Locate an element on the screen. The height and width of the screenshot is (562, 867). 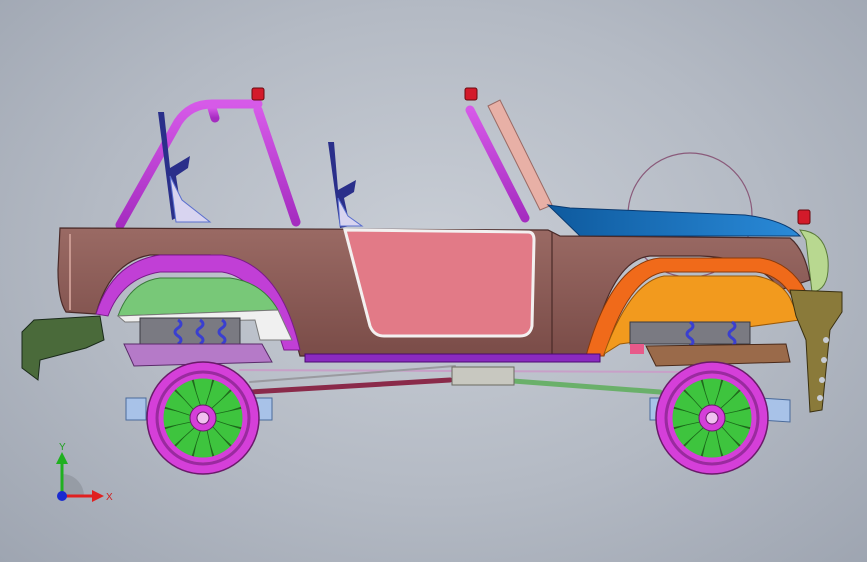
hood is located at coordinates (674, 220).